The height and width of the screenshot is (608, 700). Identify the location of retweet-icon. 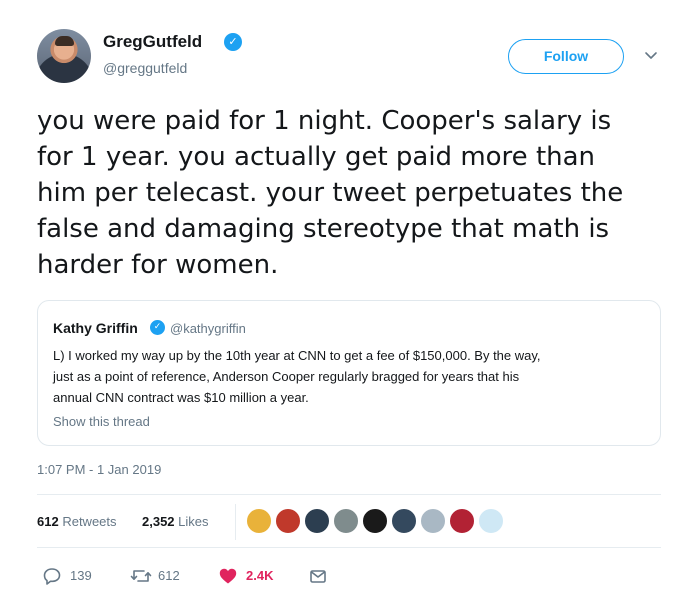
(141, 576).